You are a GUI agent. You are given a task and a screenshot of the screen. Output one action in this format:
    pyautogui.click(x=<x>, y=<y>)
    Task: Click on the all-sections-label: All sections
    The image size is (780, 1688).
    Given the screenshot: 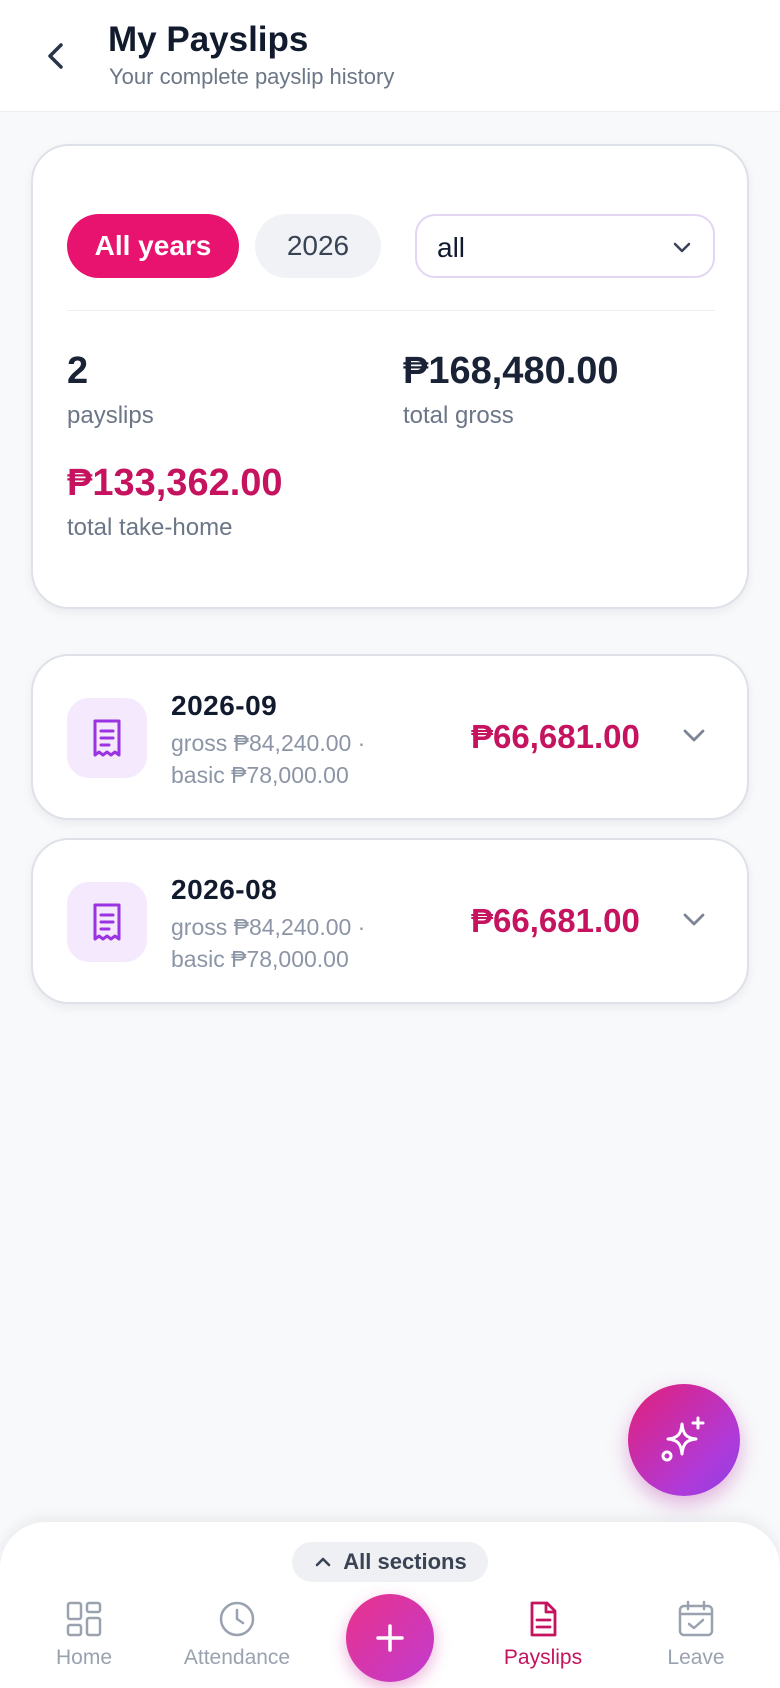 What is the action you would take?
    pyautogui.click(x=405, y=1561)
    